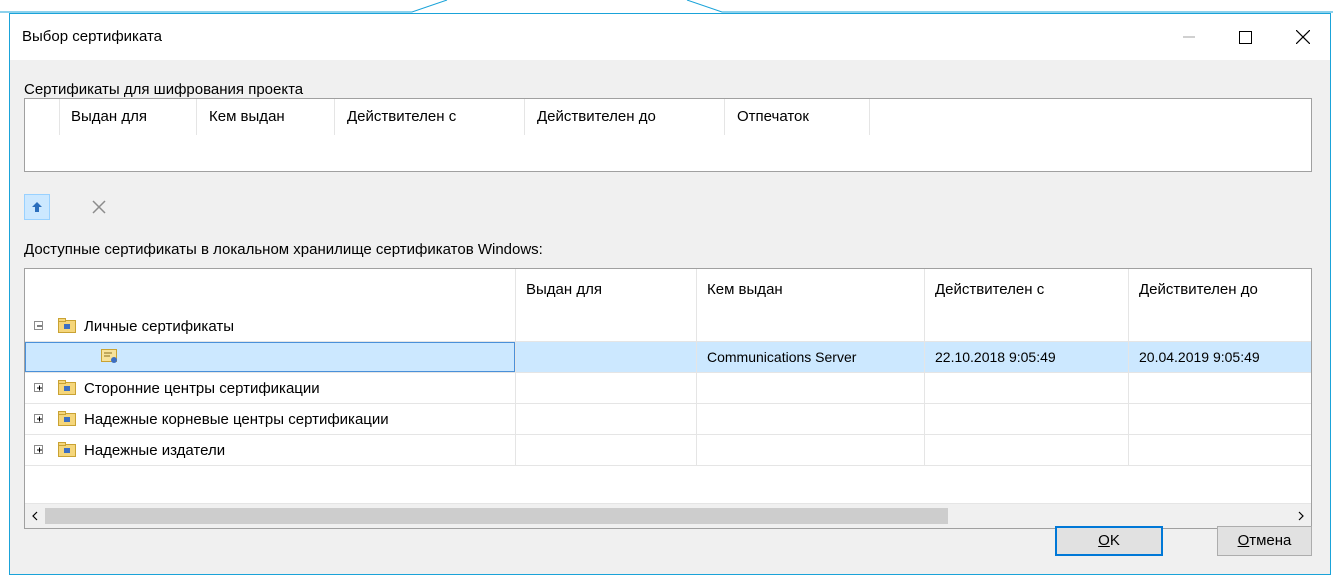 The height and width of the screenshot is (577, 1333). I want to click on x-icon, so click(99, 207).